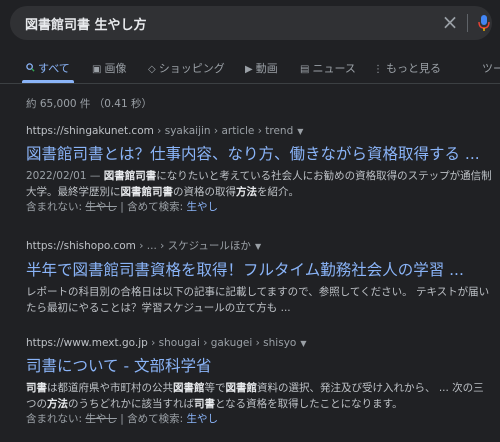 This screenshot has height=442, width=500. I want to click on tab-videos: ▶ 動画, so click(261, 68).